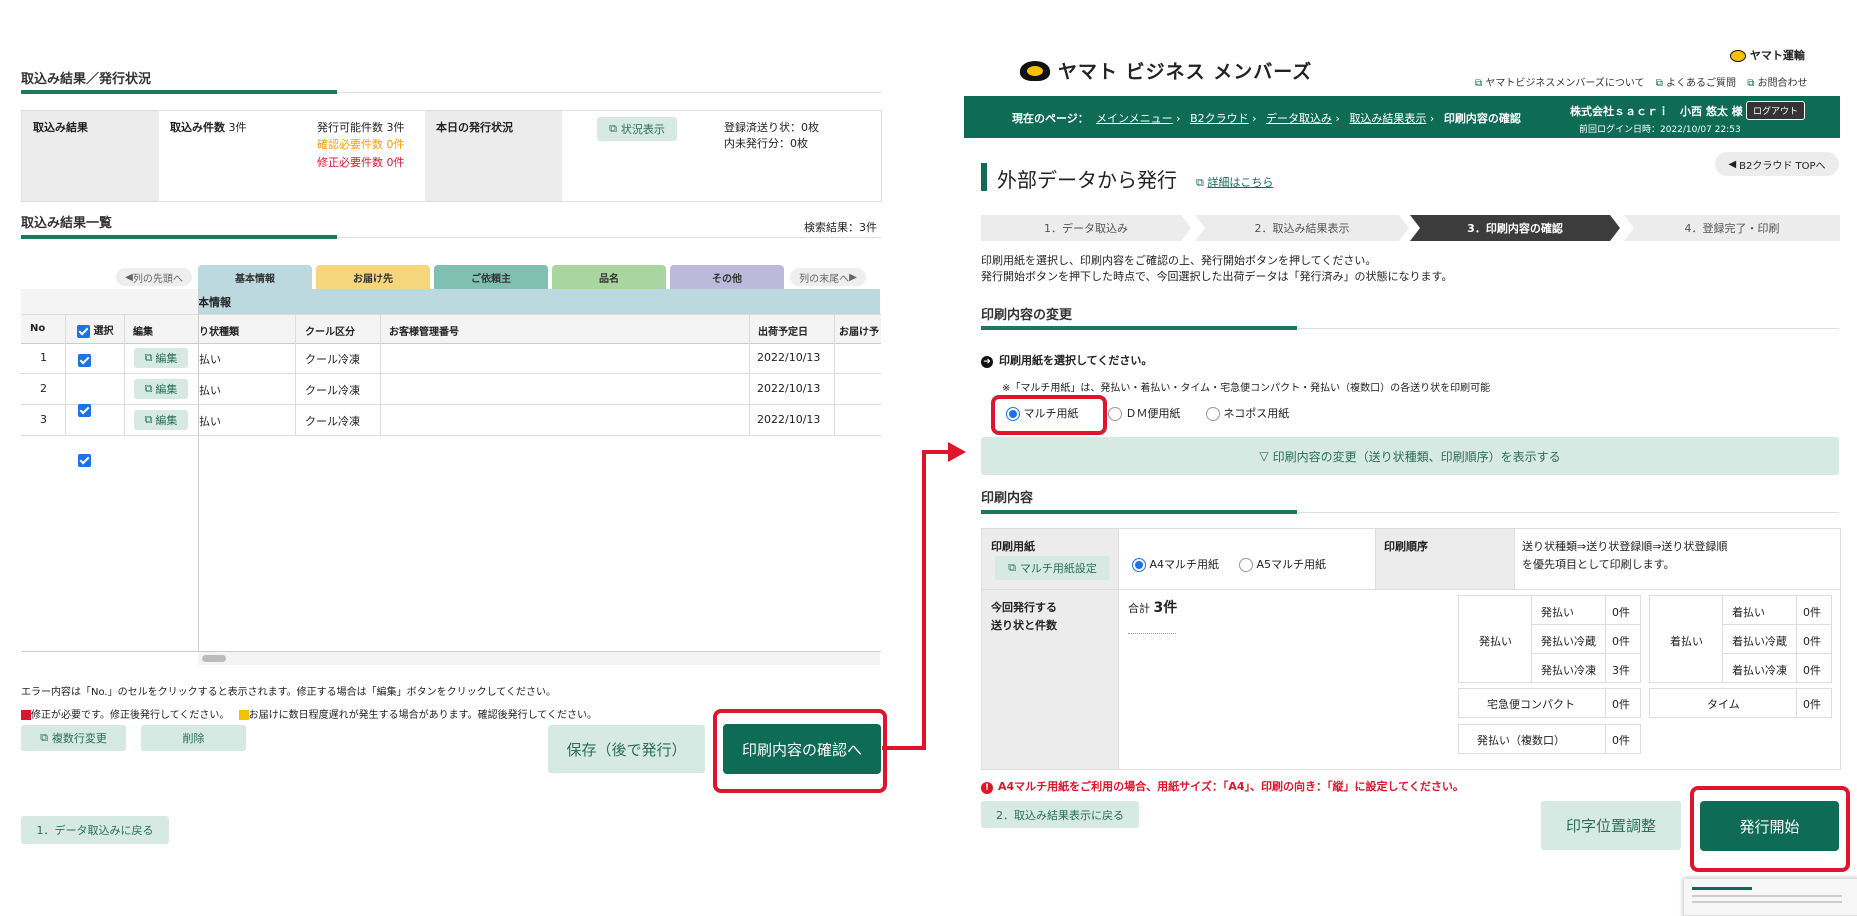 The image size is (1857, 916). I want to click on radio-nekopos-paper: ネコポス用紙, so click(1247, 413).